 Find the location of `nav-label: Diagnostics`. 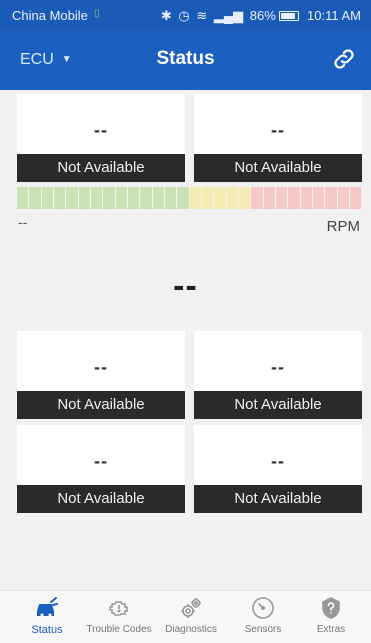

nav-label: Diagnostics is located at coordinates (191, 629).